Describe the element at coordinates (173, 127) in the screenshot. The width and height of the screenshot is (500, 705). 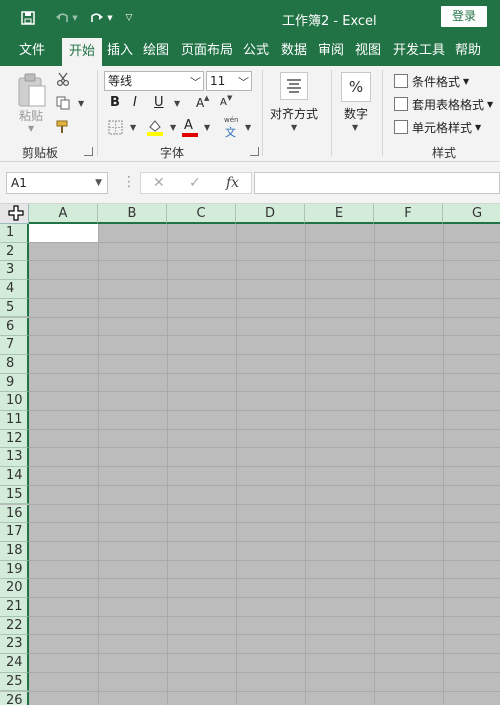
I see `fill-color-dropdown-icon: ▼` at that location.